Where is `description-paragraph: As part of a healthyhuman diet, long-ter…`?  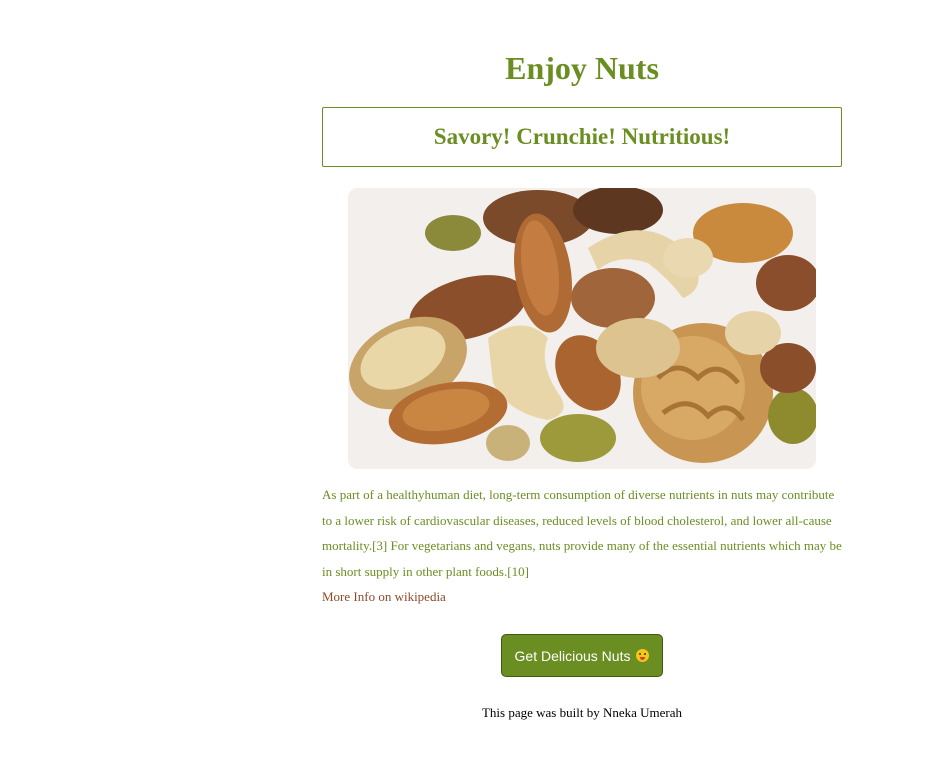
description-paragraph: As part of a healthyhuman diet, long-ter… is located at coordinates (582, 533).